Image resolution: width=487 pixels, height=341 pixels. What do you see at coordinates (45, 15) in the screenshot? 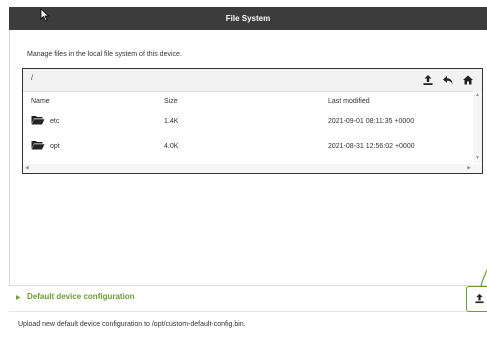
I see `mouse-cursor-icon` at bounding box center [45, 15].